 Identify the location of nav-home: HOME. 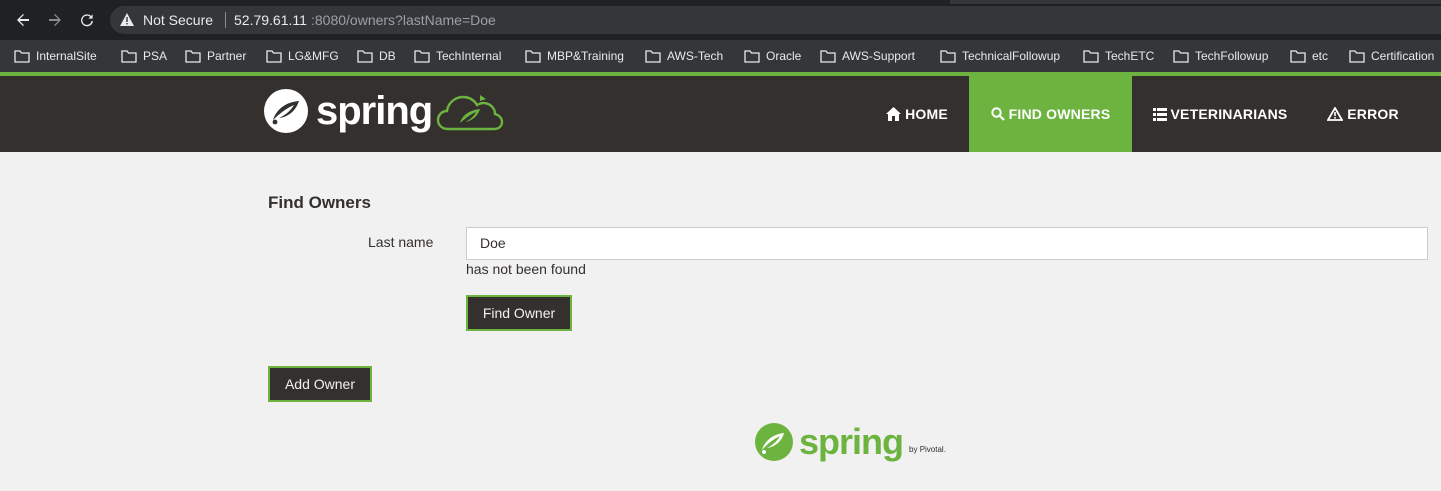
(917, 114).